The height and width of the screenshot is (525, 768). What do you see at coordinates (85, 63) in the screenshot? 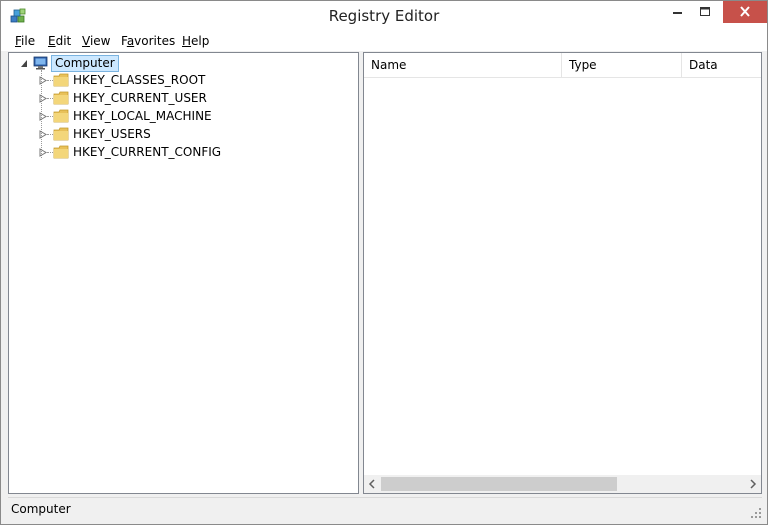
I see `tree-label-computer: Computer` at bounding box center [85, 63].